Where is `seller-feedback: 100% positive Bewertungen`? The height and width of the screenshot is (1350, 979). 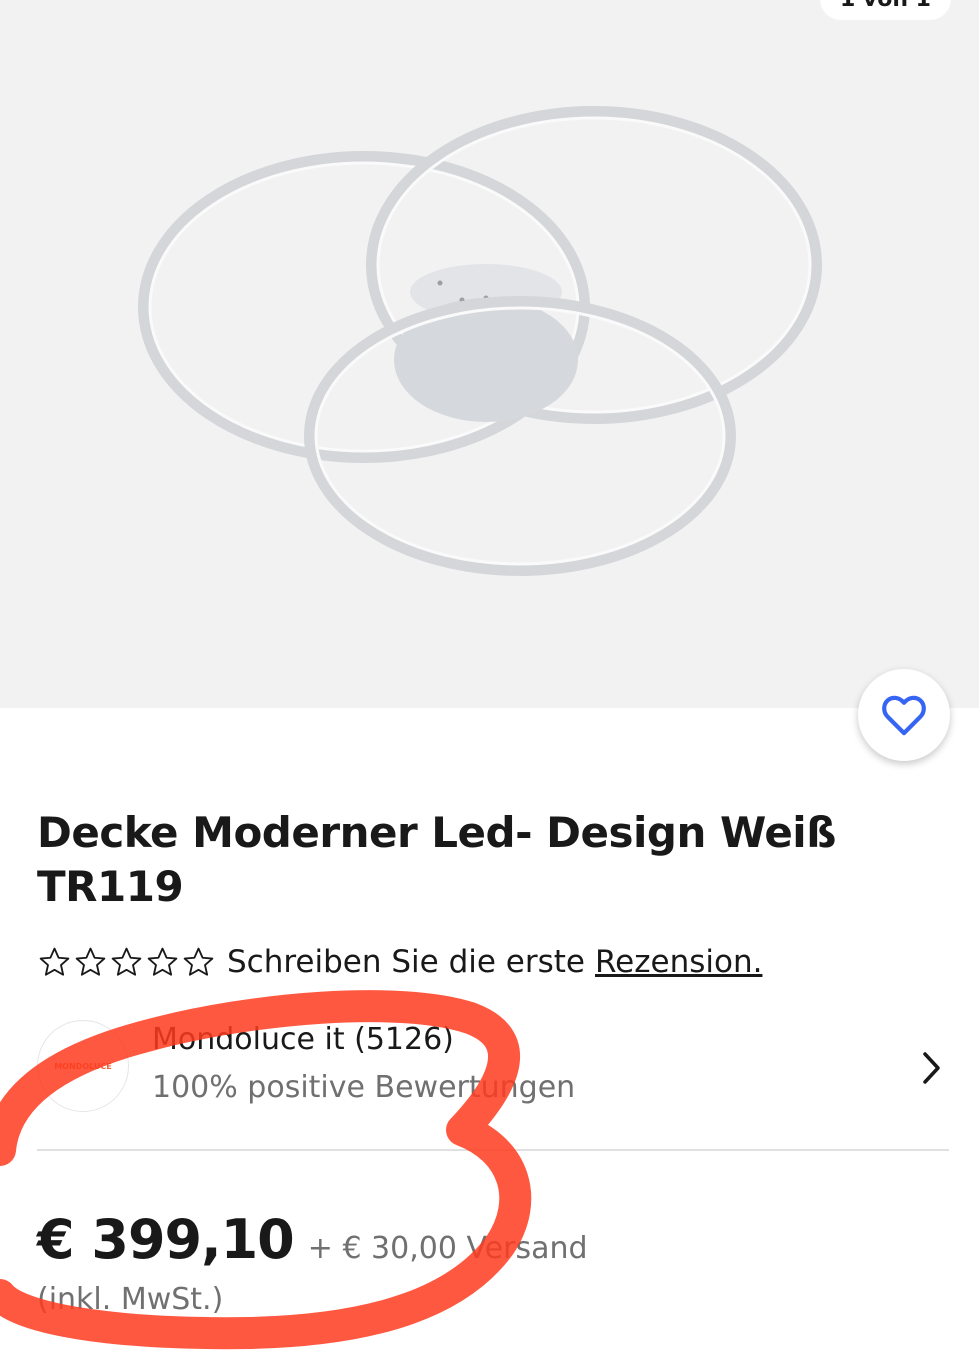 seller-feedback: 100% positive Bewertungen is located at coordinates (364, 1087).